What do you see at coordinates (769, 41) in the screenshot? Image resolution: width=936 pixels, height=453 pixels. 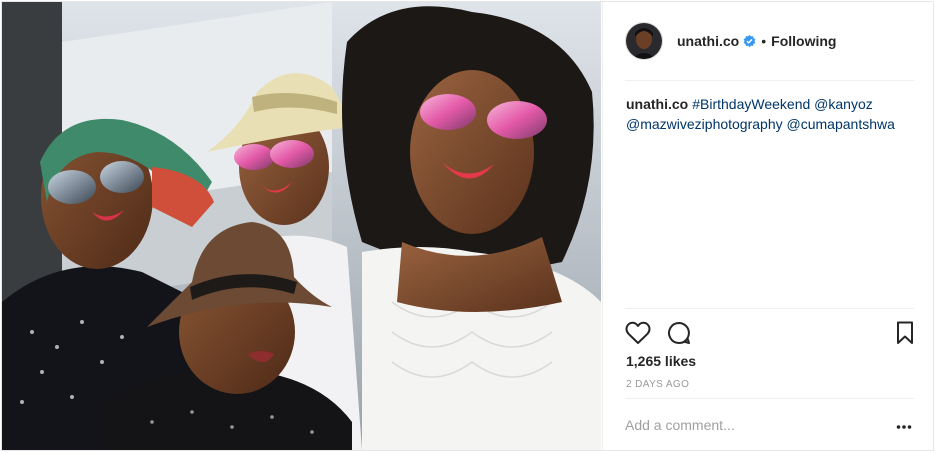 I see `post-header: unathi.co • Following` at bounding box center [769, 41].